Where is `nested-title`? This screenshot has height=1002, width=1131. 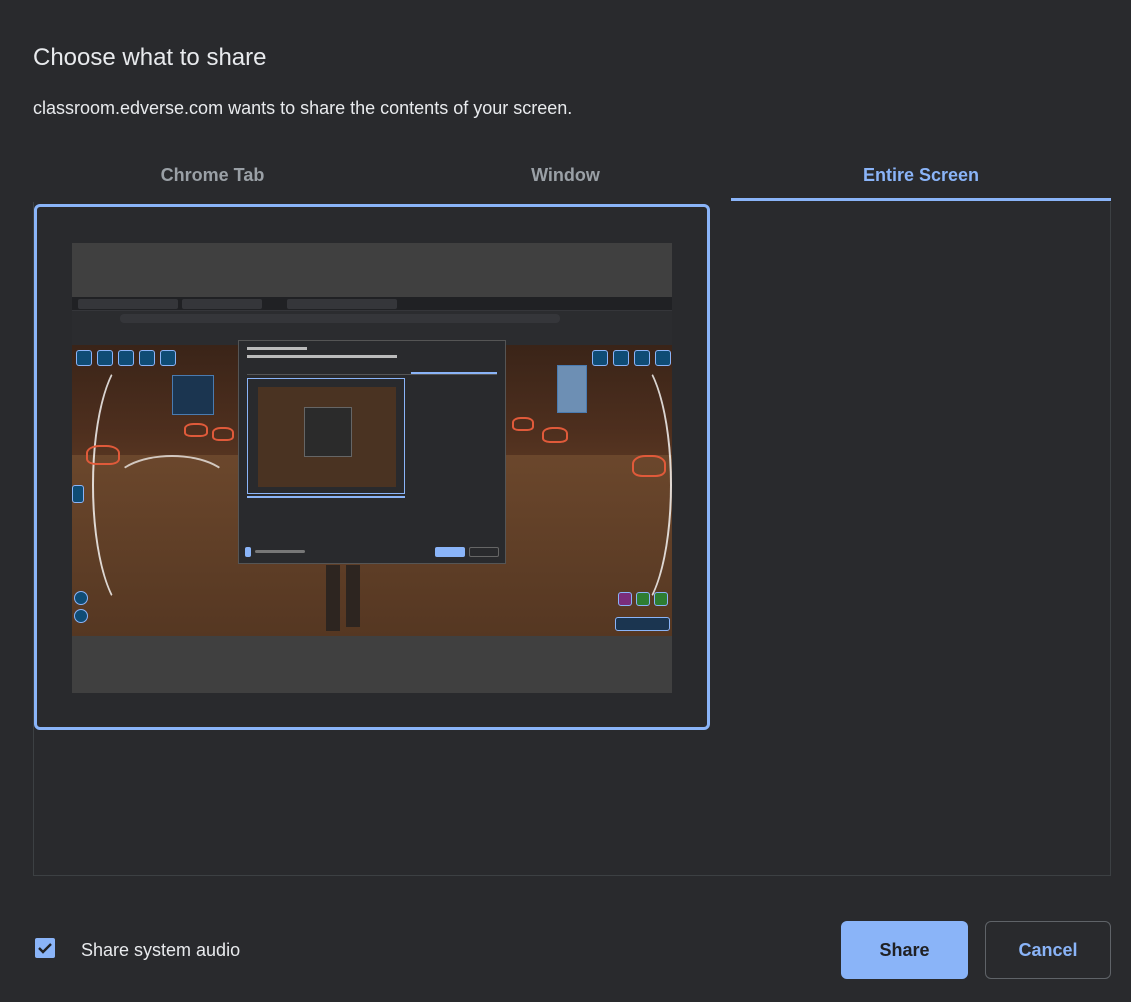 nested-title is located at coordinates (277, 348).